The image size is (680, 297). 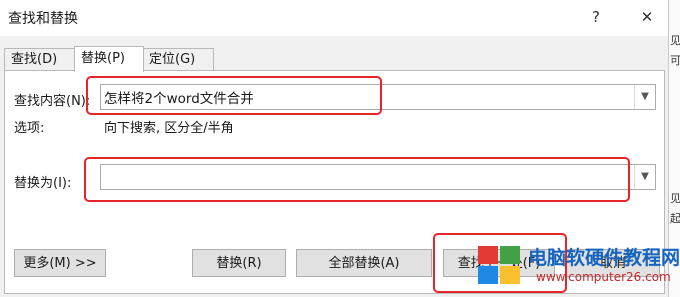 What do you see at coordinates (29, 128) in the screenshot?
I see `options-label: 选项:` at bounding box center [29, 128].